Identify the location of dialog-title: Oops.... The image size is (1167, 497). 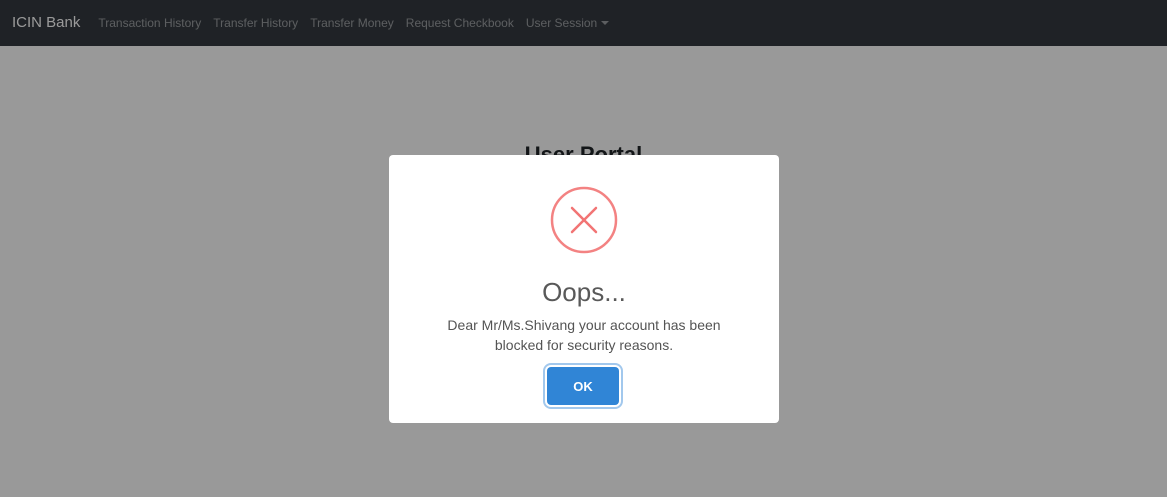
(584, 292).